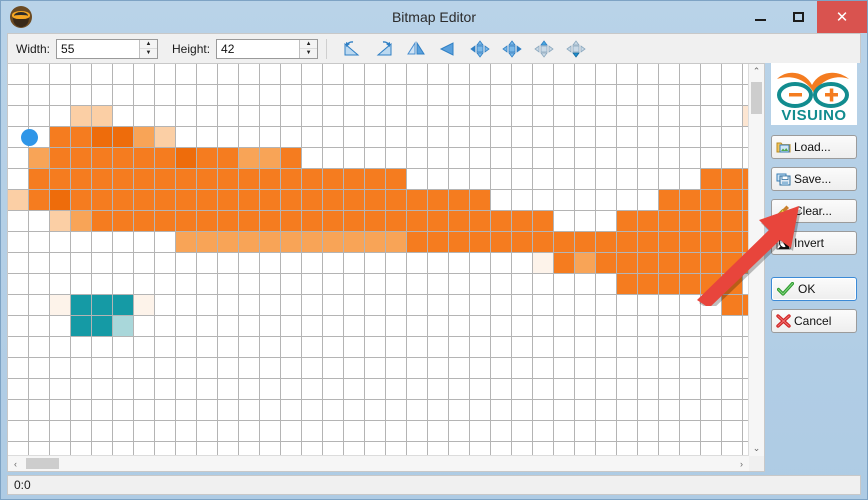 This screenshot has width=868, height=500. Describe the element at coordinates (756, 448) in the screenshot. I see `scroll-down-icon: ⌄` at that location.